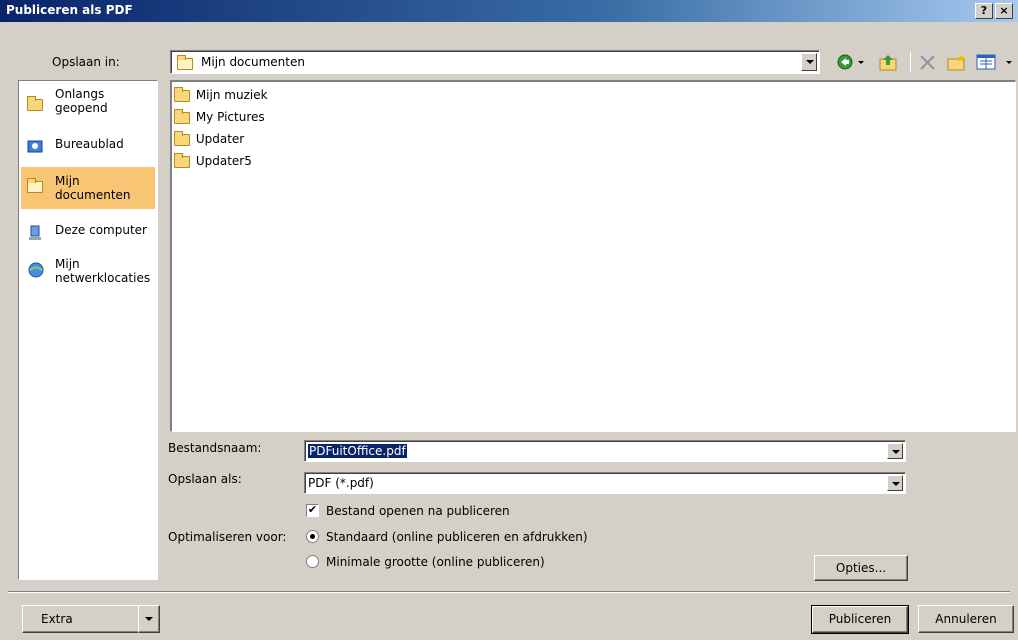 The width and height of the screenshot is (1018, 640). What do you see at coordinates (312, 536) in the screenshot?
I see `optimize-standard-radio` at bounding box center [312, 536].